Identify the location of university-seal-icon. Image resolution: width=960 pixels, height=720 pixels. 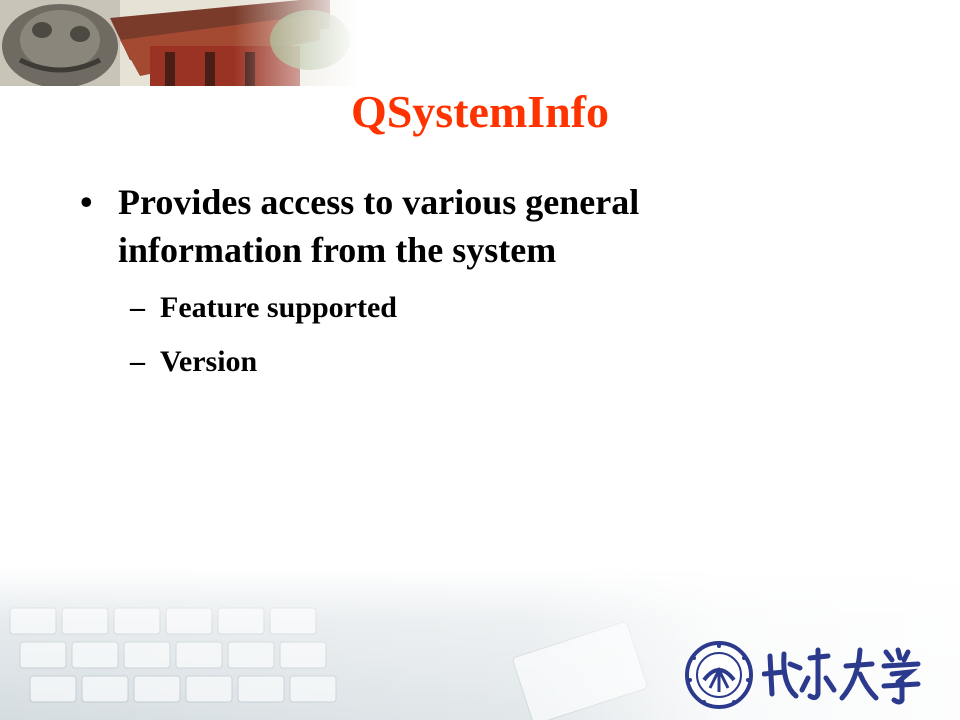
(719, 675).